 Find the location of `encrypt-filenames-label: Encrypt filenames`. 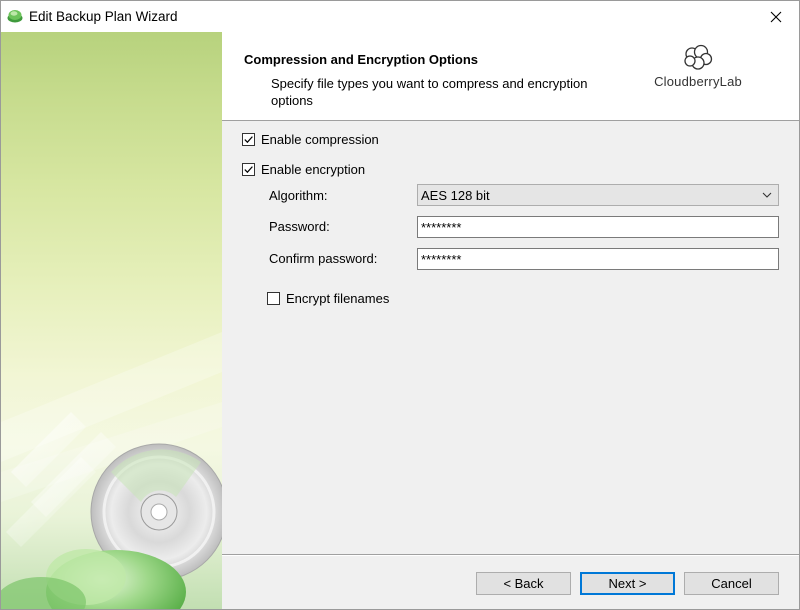

encrypt-filenames-label: Encrypt filenames is located at coordinates (338, 298).